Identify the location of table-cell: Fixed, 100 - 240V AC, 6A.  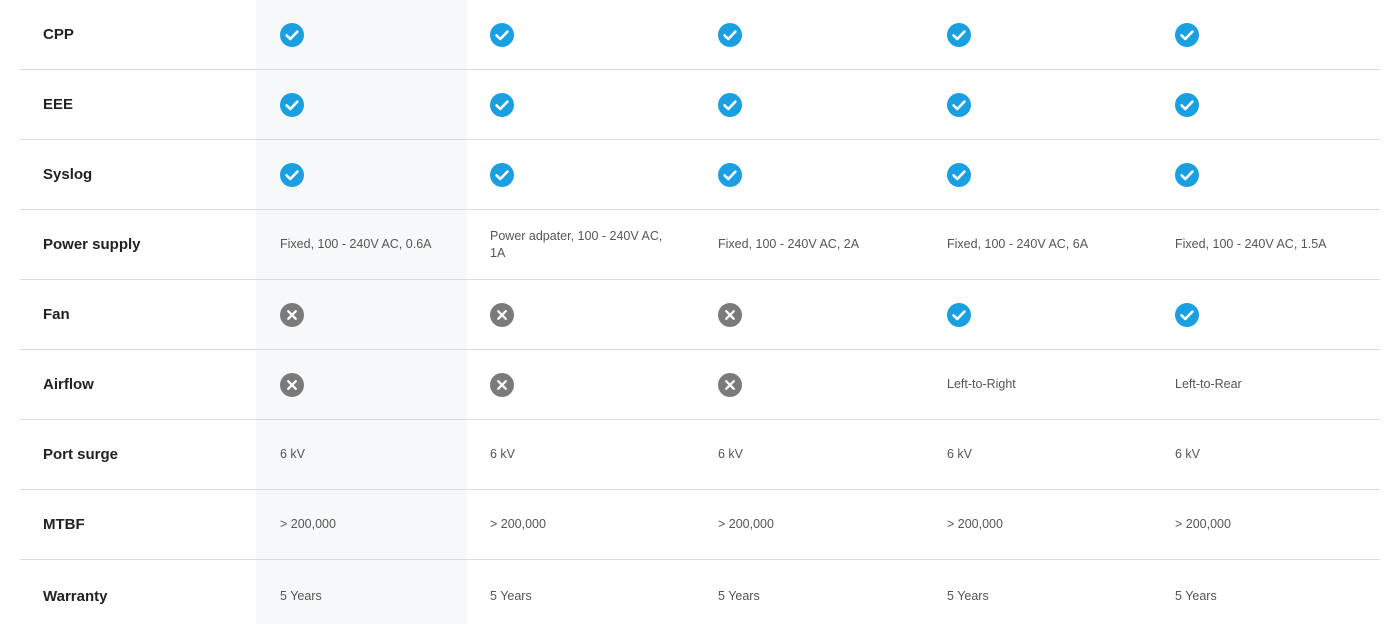
(1018, 244).